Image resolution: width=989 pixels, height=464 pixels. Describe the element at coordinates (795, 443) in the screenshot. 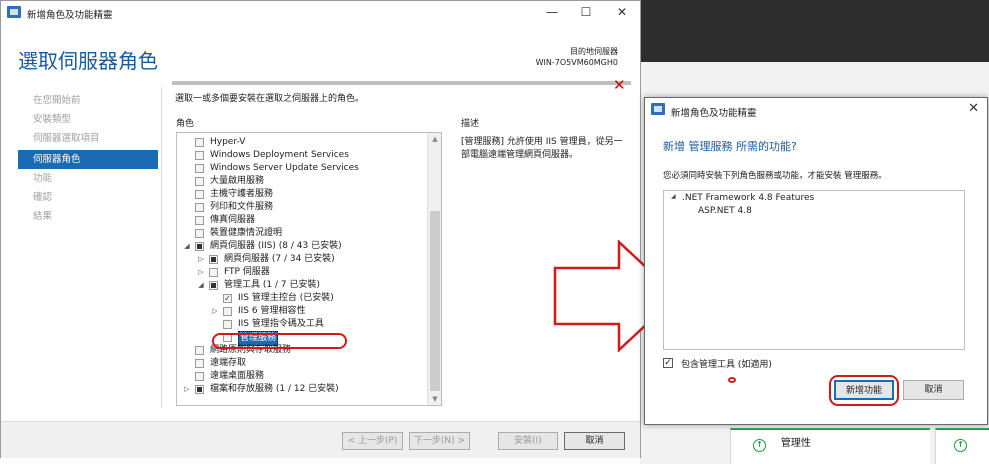

I see `tile-label: 管理性` at that location.